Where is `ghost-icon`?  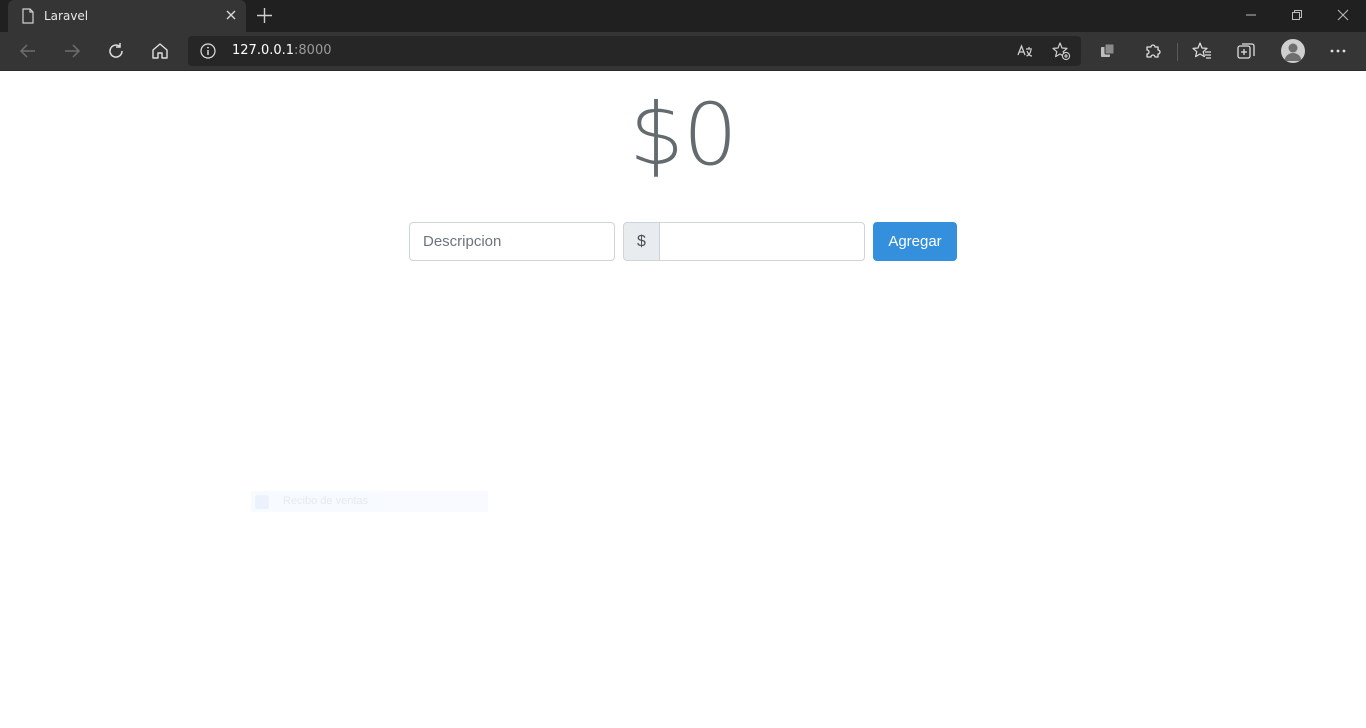
ghost-icon is located at coordinates (262, 502).